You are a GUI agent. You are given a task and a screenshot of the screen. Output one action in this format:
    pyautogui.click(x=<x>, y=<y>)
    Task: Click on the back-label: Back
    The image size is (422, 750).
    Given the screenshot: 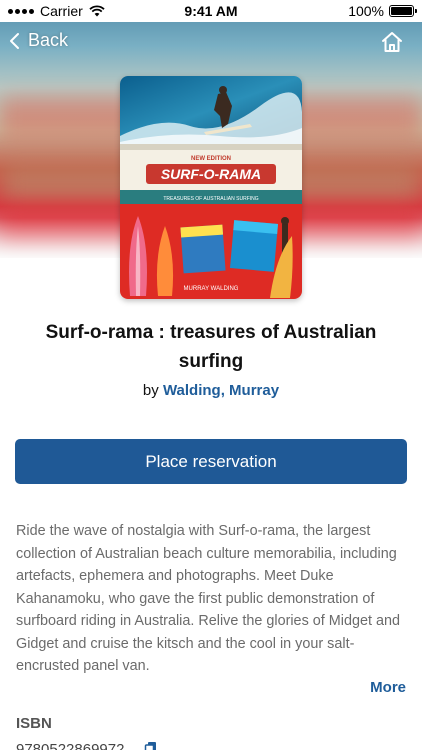 What is the action you would take?
    pyautogui.click(x=48, y=40)
    